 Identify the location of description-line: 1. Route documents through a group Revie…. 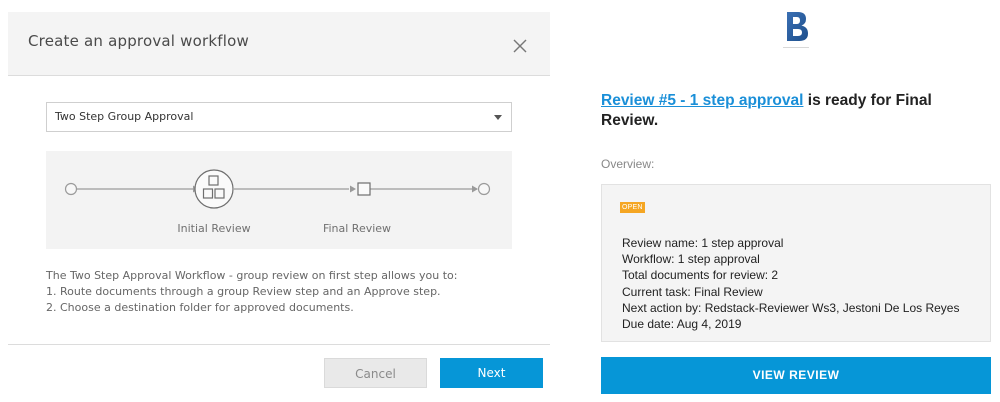
(243, 291).